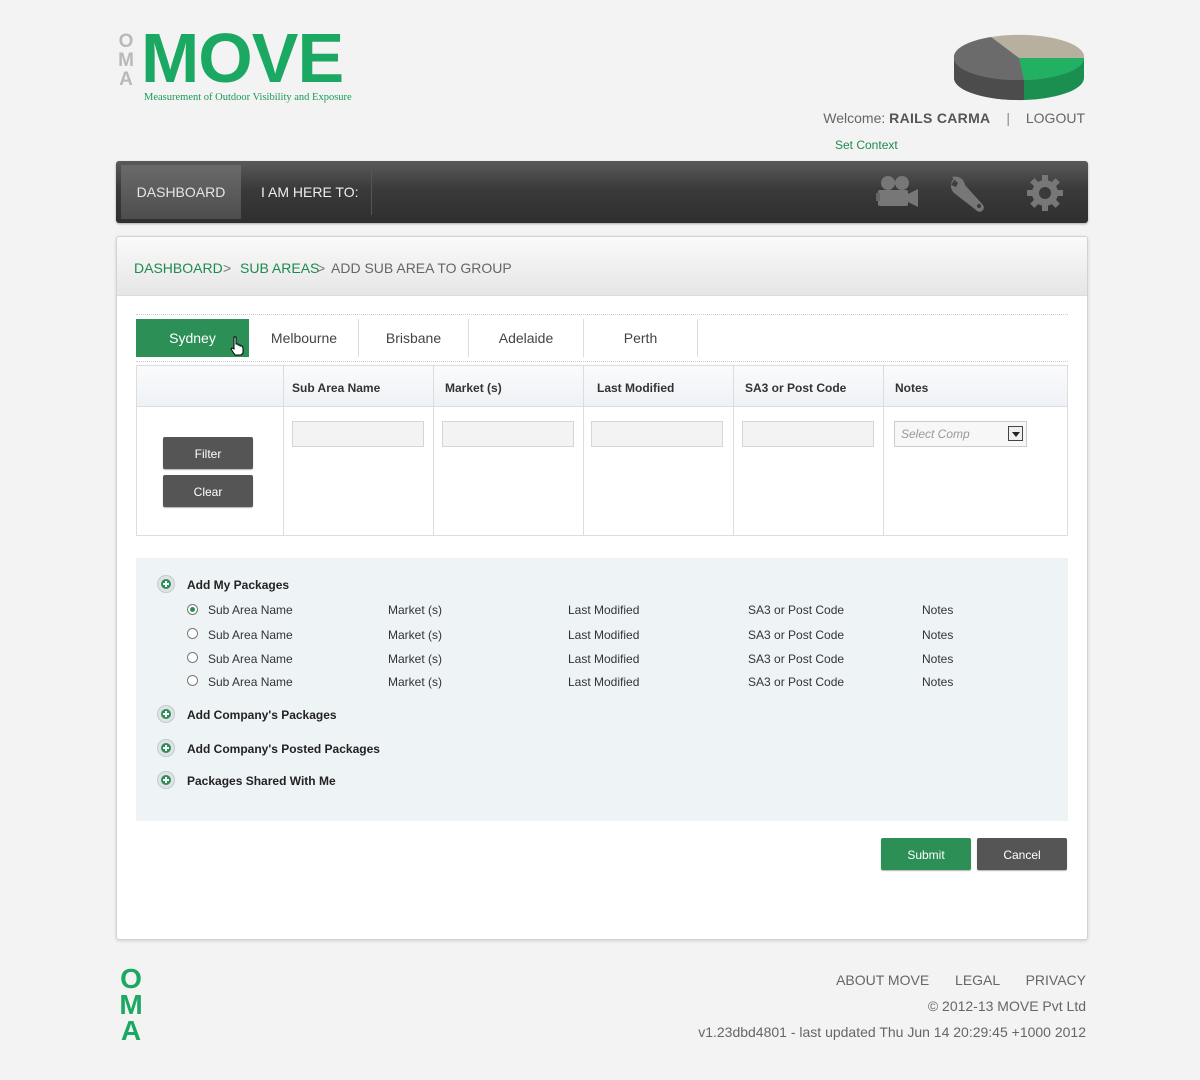  Describe the element at coordinates (310, 192) in the screenshot. I see `nav-here-to: I AM HERE TO:` at that location.